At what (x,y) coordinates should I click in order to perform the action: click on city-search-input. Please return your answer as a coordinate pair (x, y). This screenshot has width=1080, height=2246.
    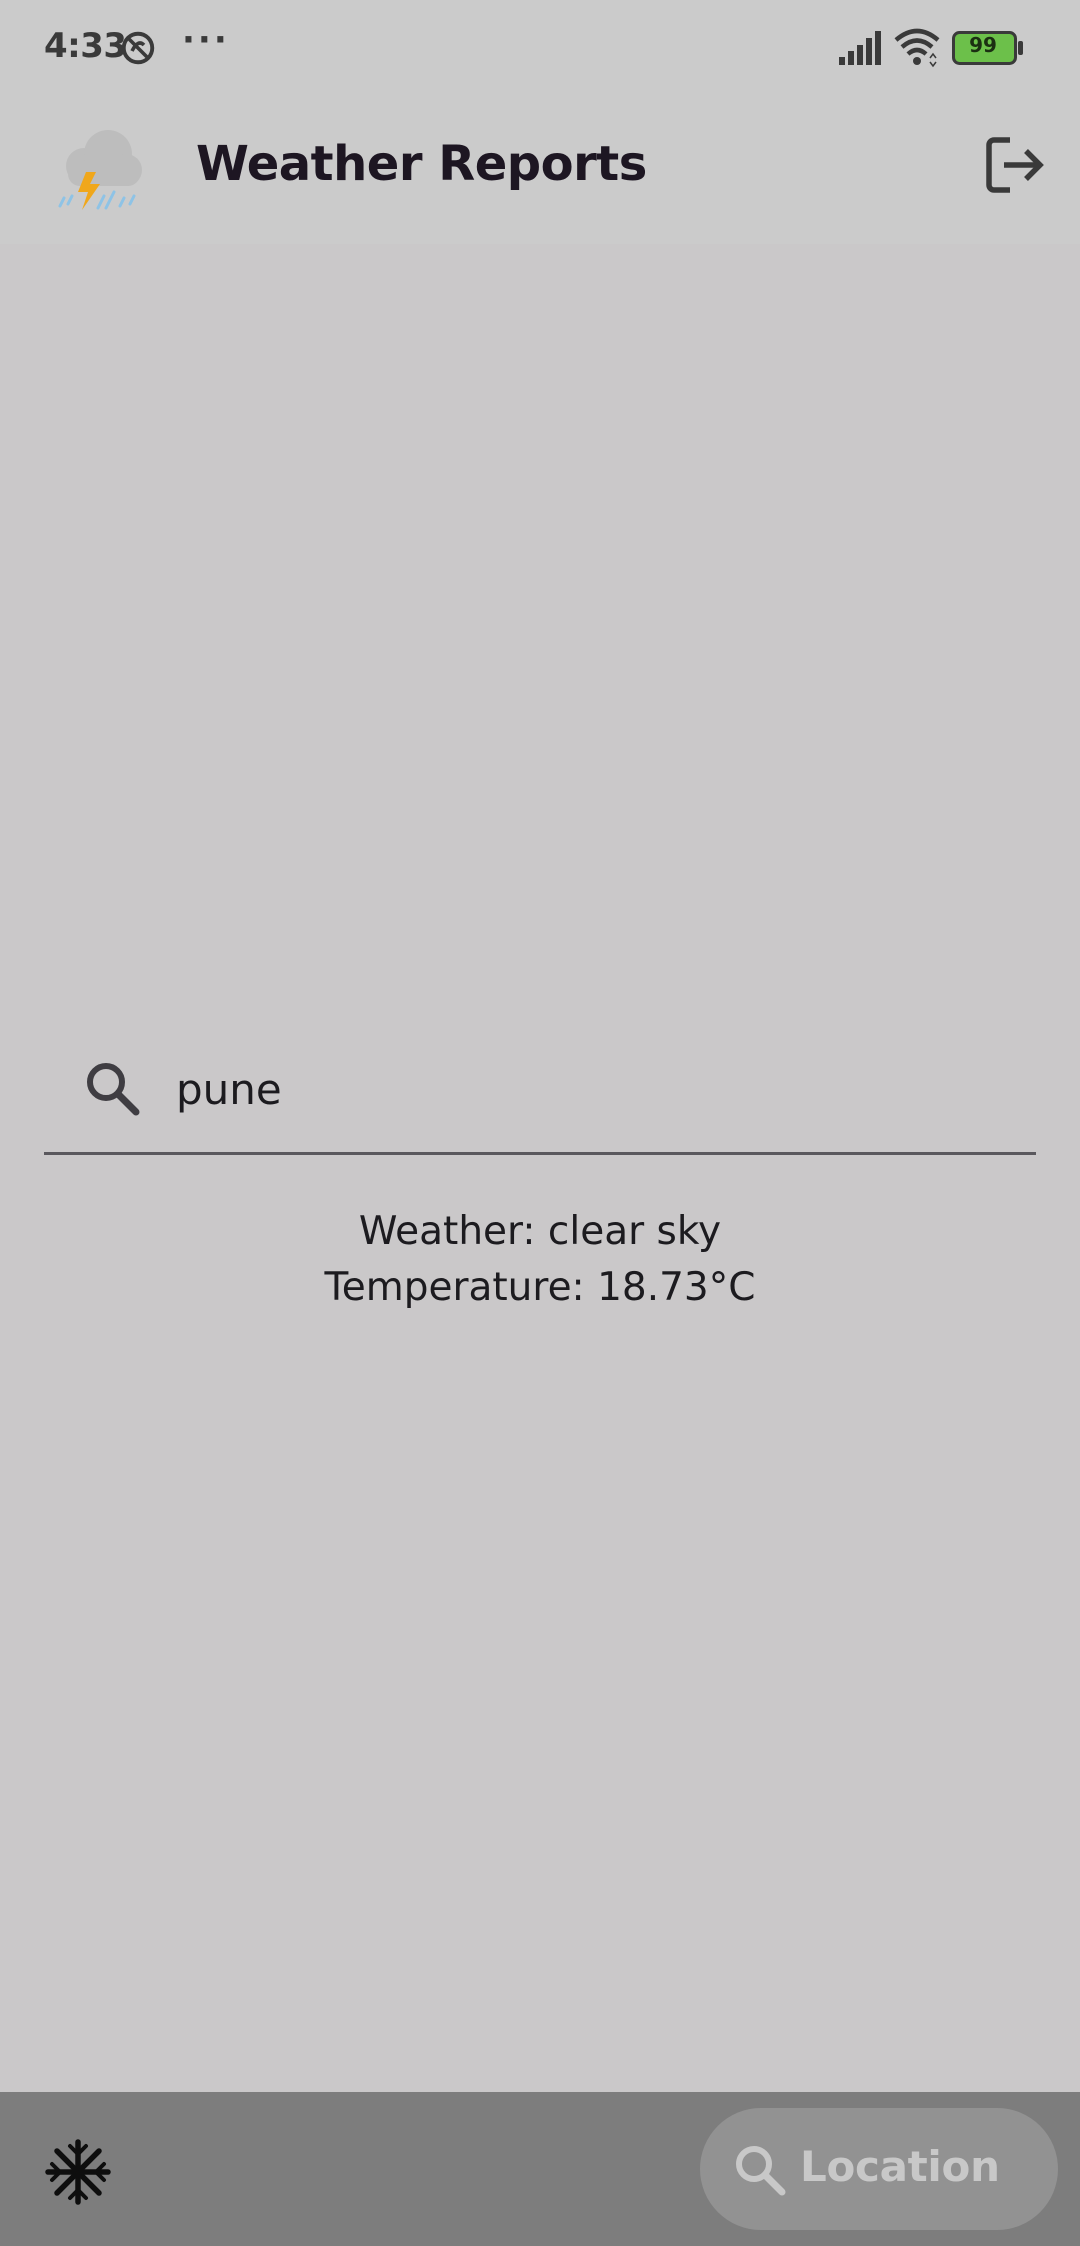
    Looking at the image, I should click on (586, 1089).